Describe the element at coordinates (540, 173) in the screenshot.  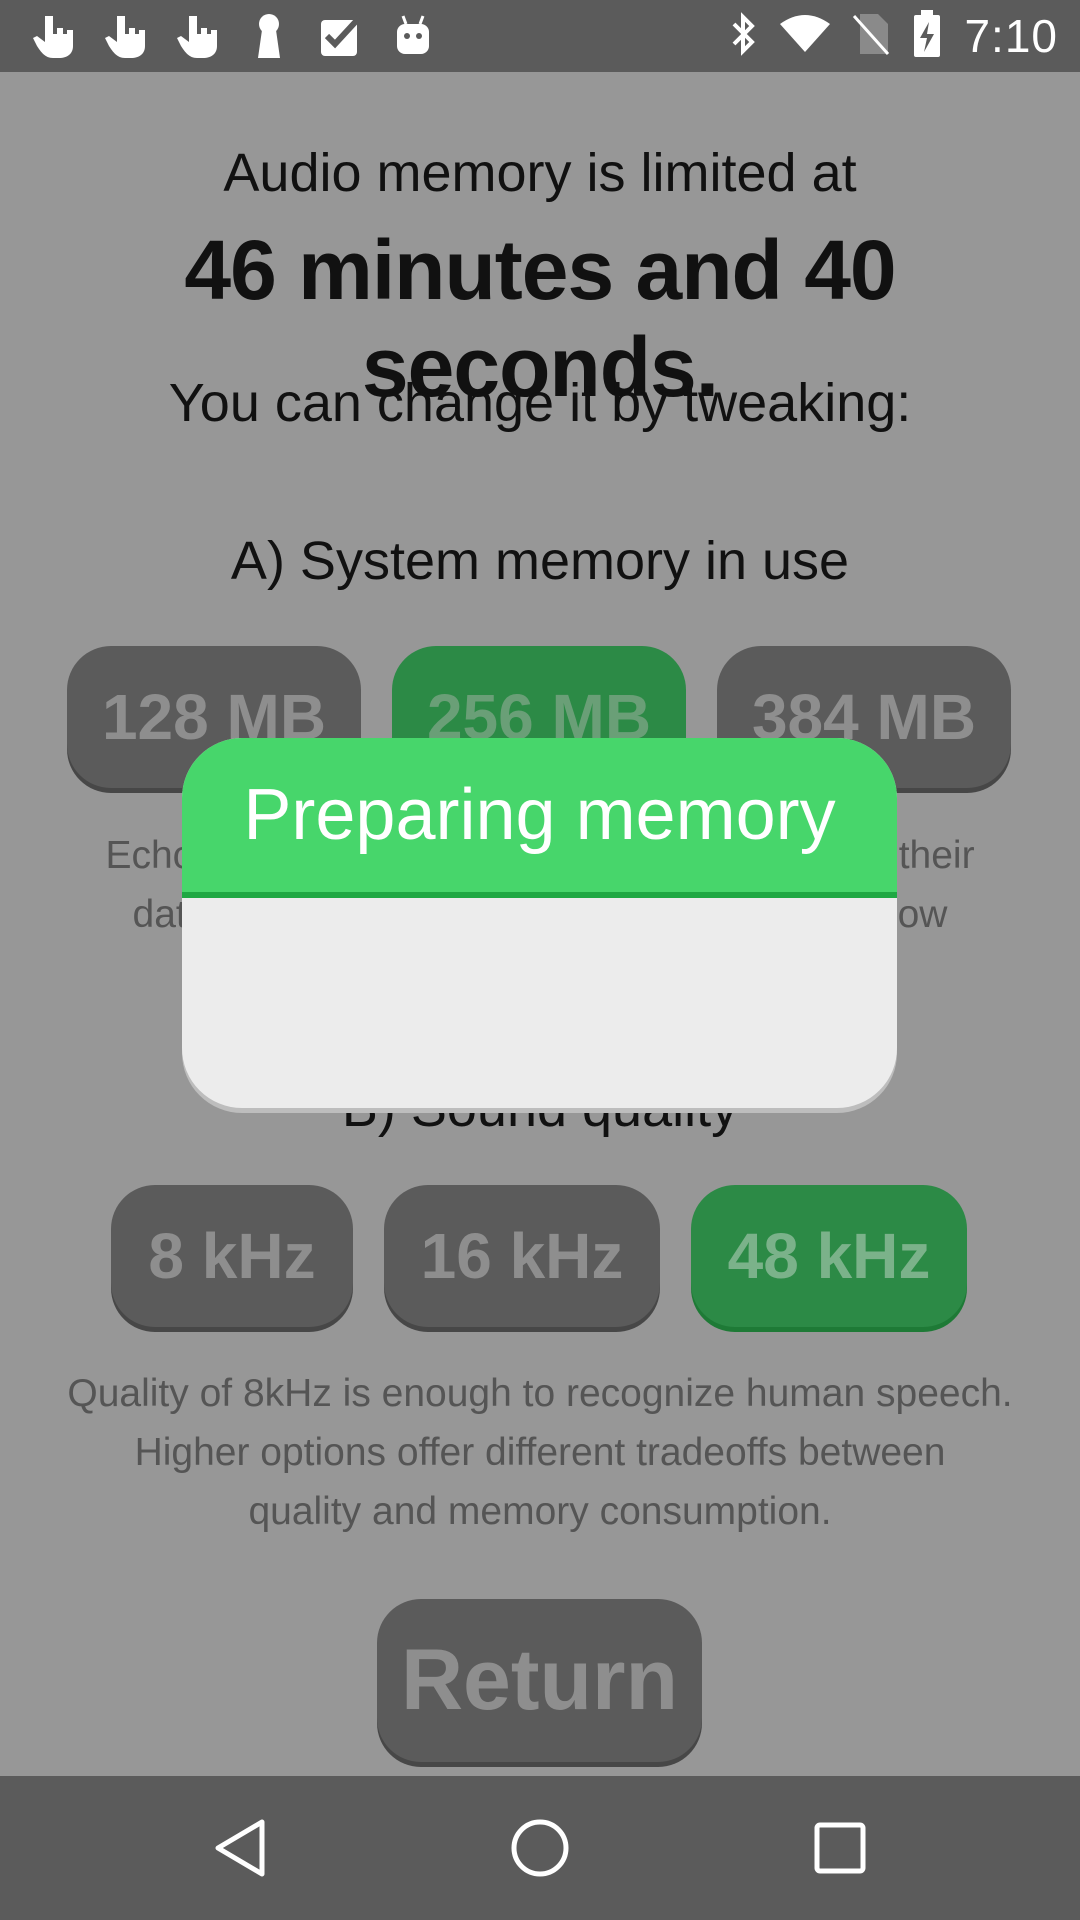
I see `intro-text: Audio memory is limited at` at that location.